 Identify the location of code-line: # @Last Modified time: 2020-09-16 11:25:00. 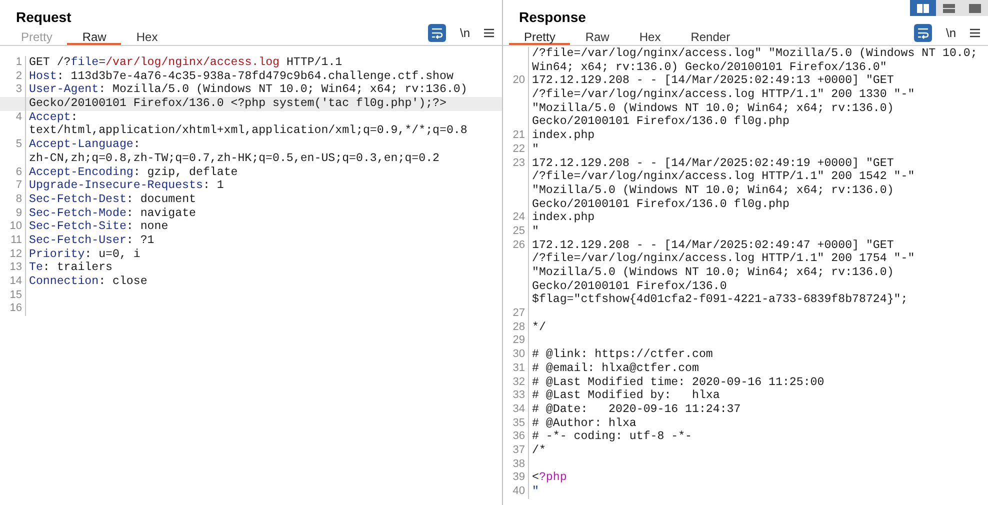
(677, 383).